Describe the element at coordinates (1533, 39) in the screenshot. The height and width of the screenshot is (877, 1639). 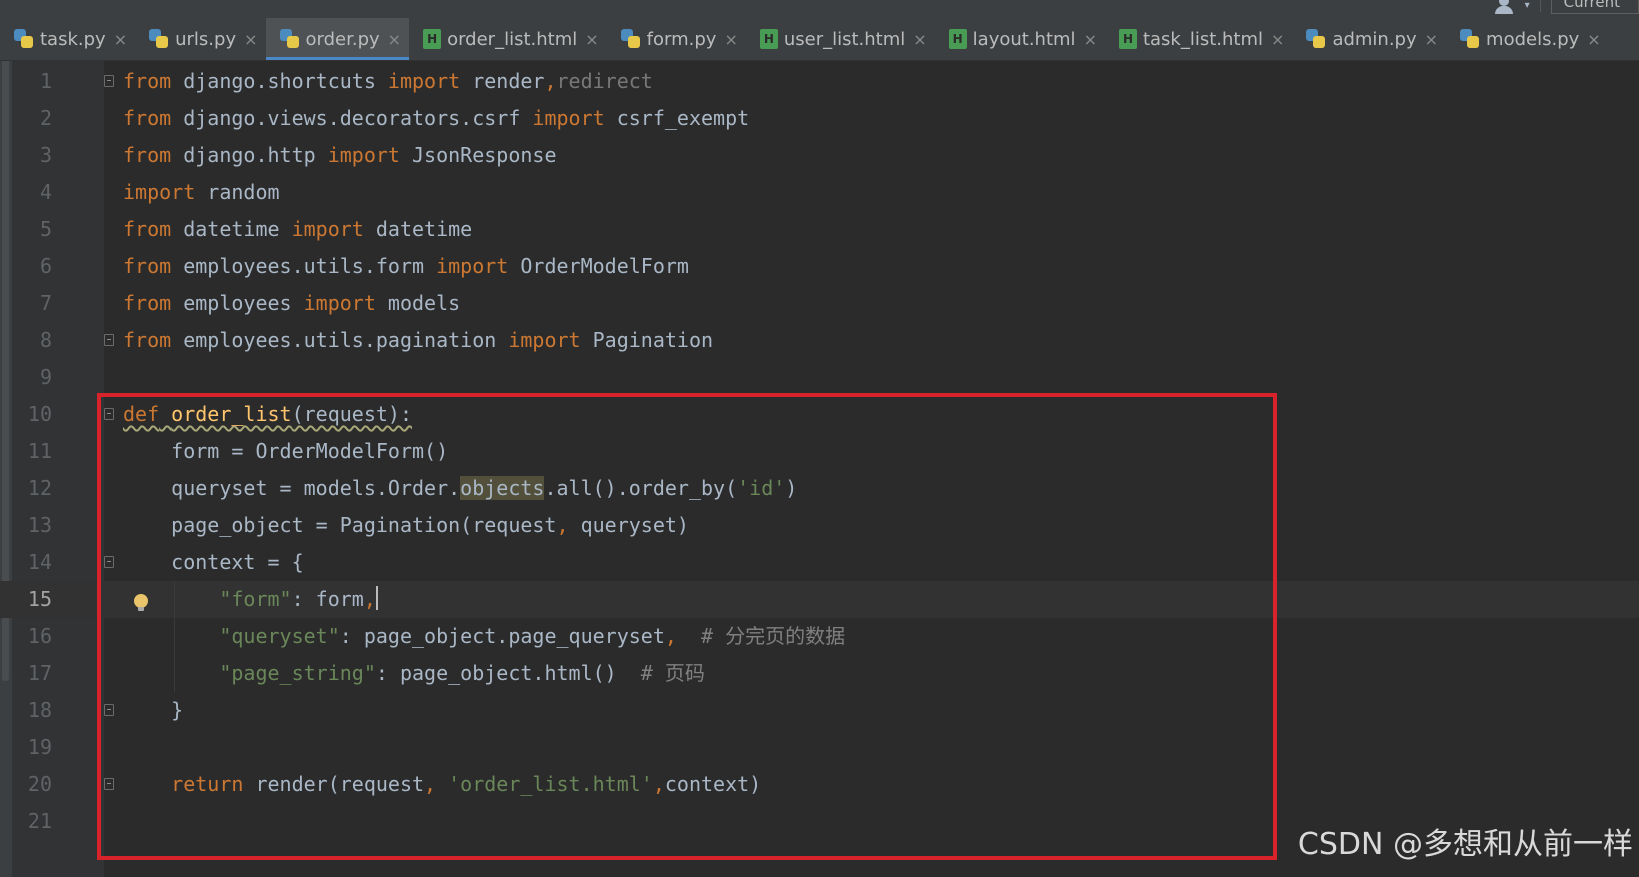
I see `tab-label: models.py` at that location.